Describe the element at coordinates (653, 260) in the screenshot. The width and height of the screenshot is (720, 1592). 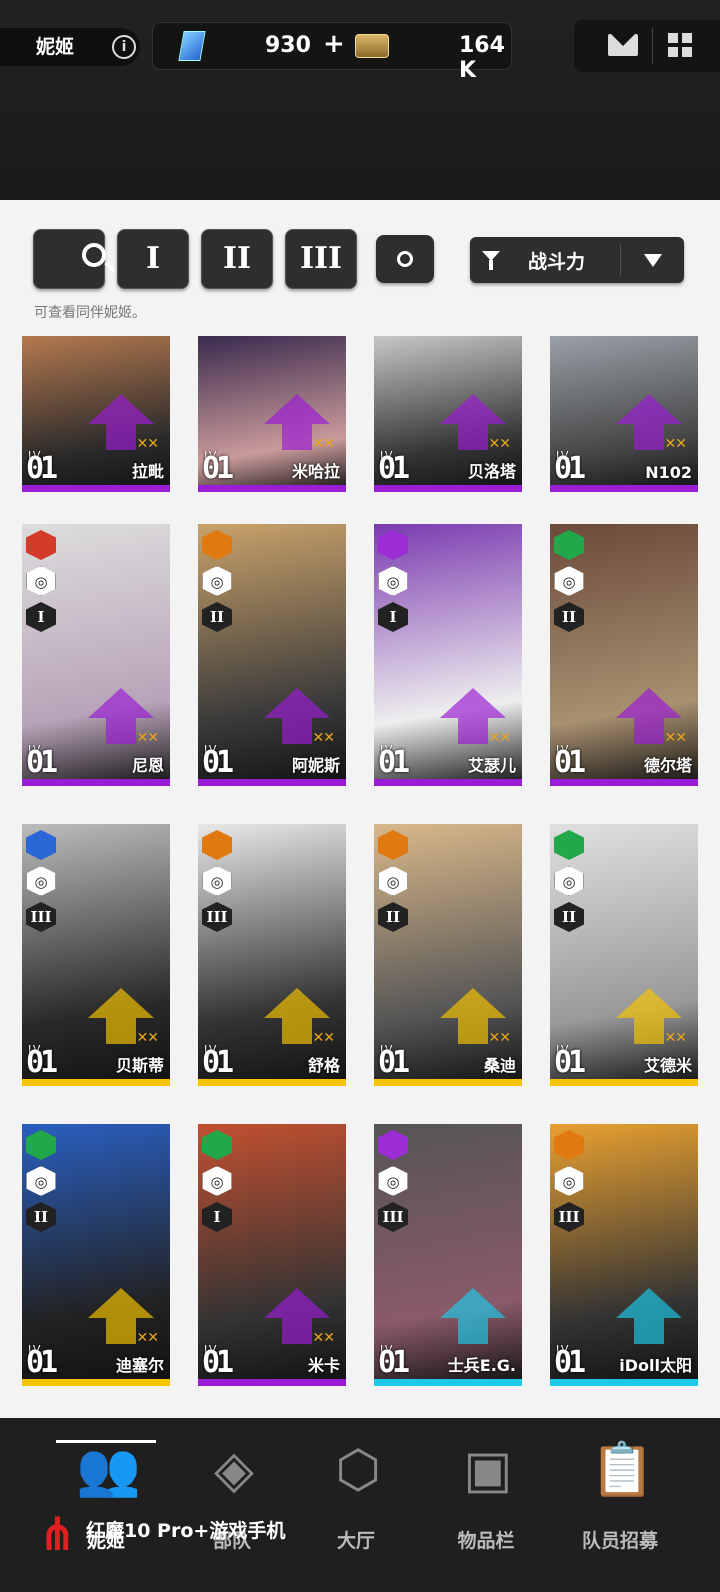
I see `caret-down-icon` at that location.